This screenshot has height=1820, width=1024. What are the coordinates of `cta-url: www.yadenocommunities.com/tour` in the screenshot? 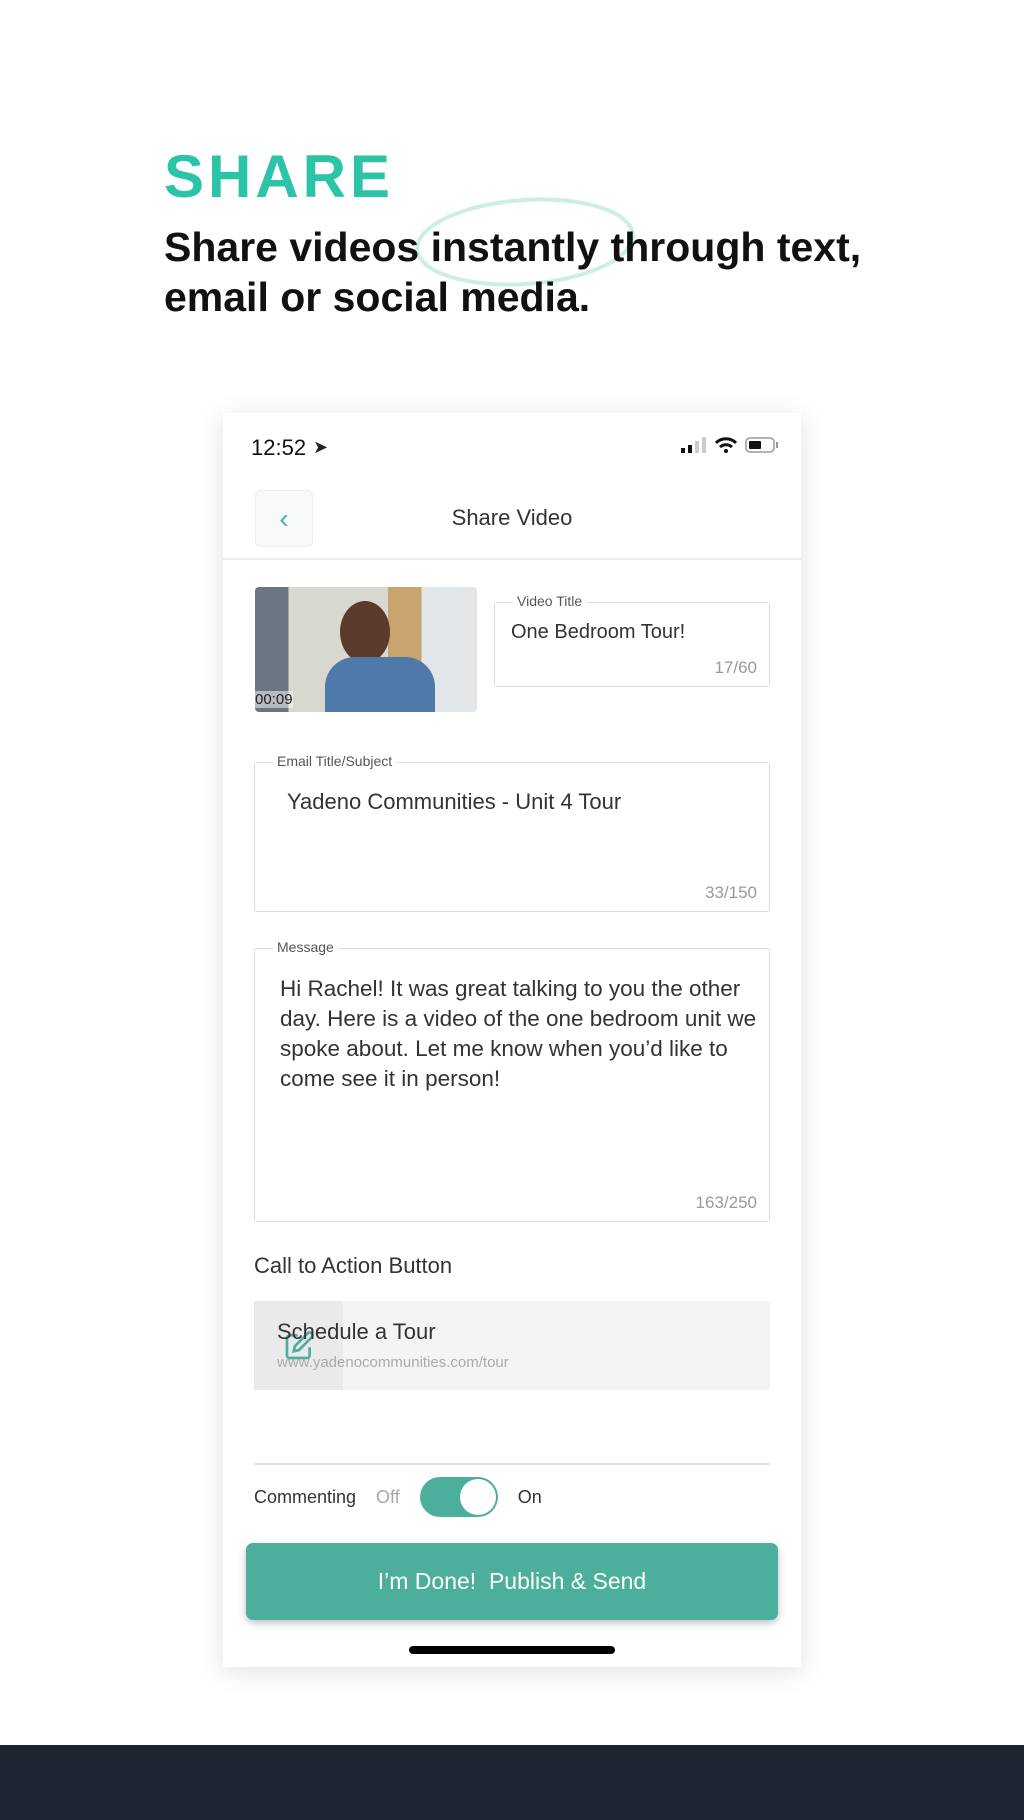 It's located at (393, 1362).